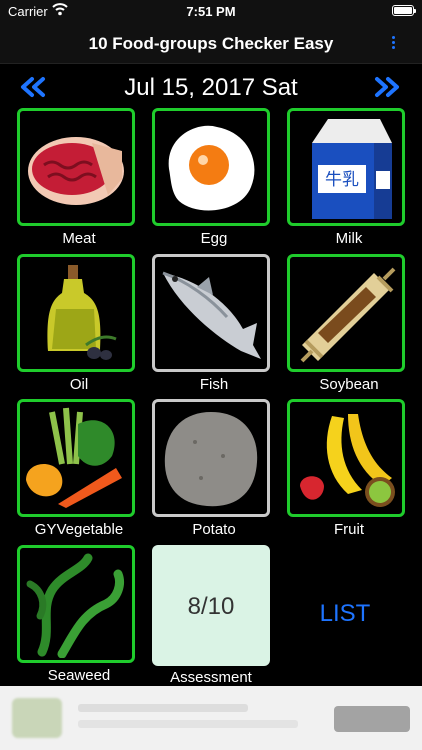 The image size is (422, 750). I want to click on status-bar: Carrier 7:51 PM, so click(211, 12).